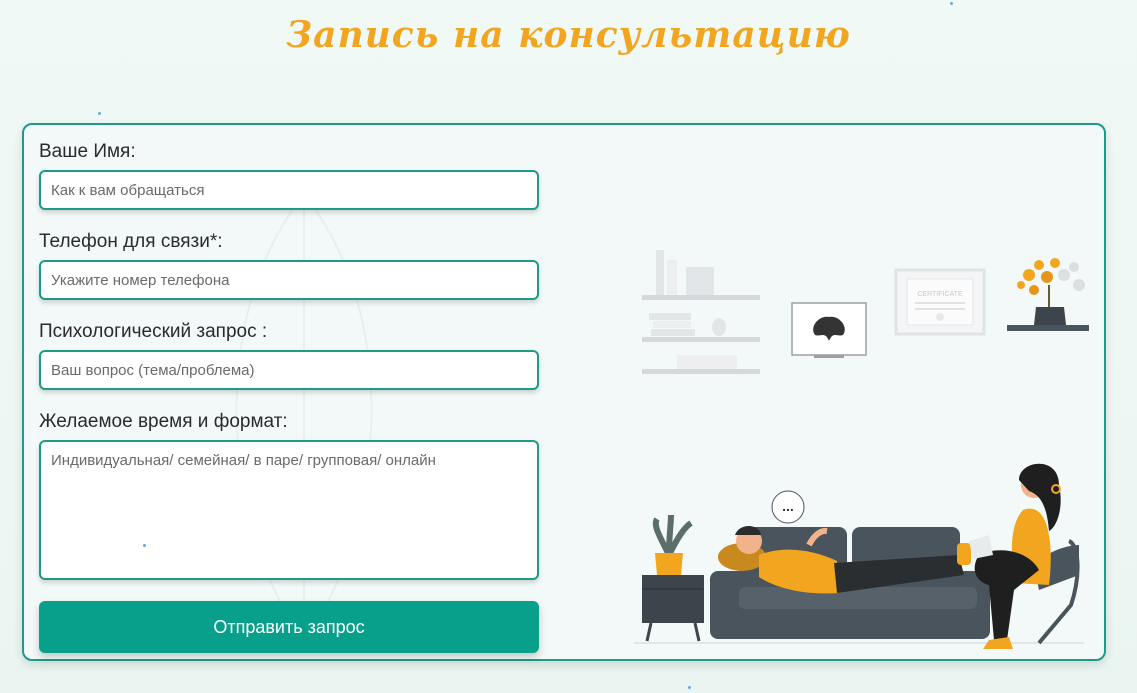 This screenshot has width=1137, height=693. What do you see at coordinates (289, 190) in the screenshot?
I see `name-input` at bounding box center [289, 190].